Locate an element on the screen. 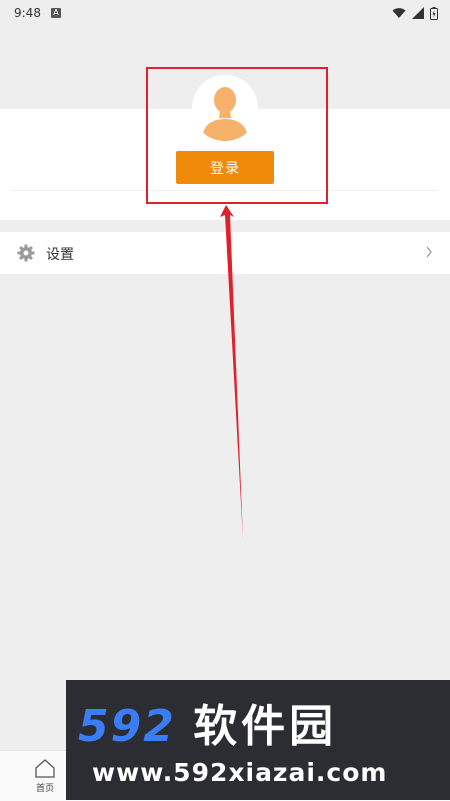 The height and width of the screenshot is (801, 450). status-time: 9:48 is located at coordinates (27, 13).